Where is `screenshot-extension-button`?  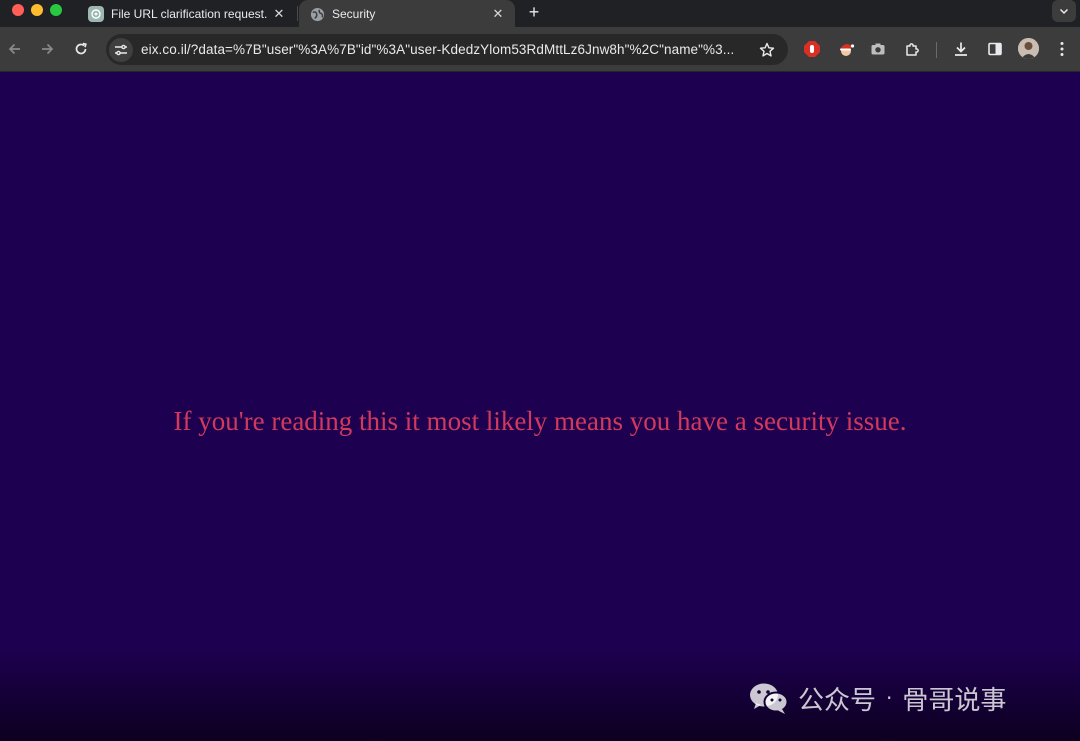 screenshot-extension-button is located at coordinates (878, 49).